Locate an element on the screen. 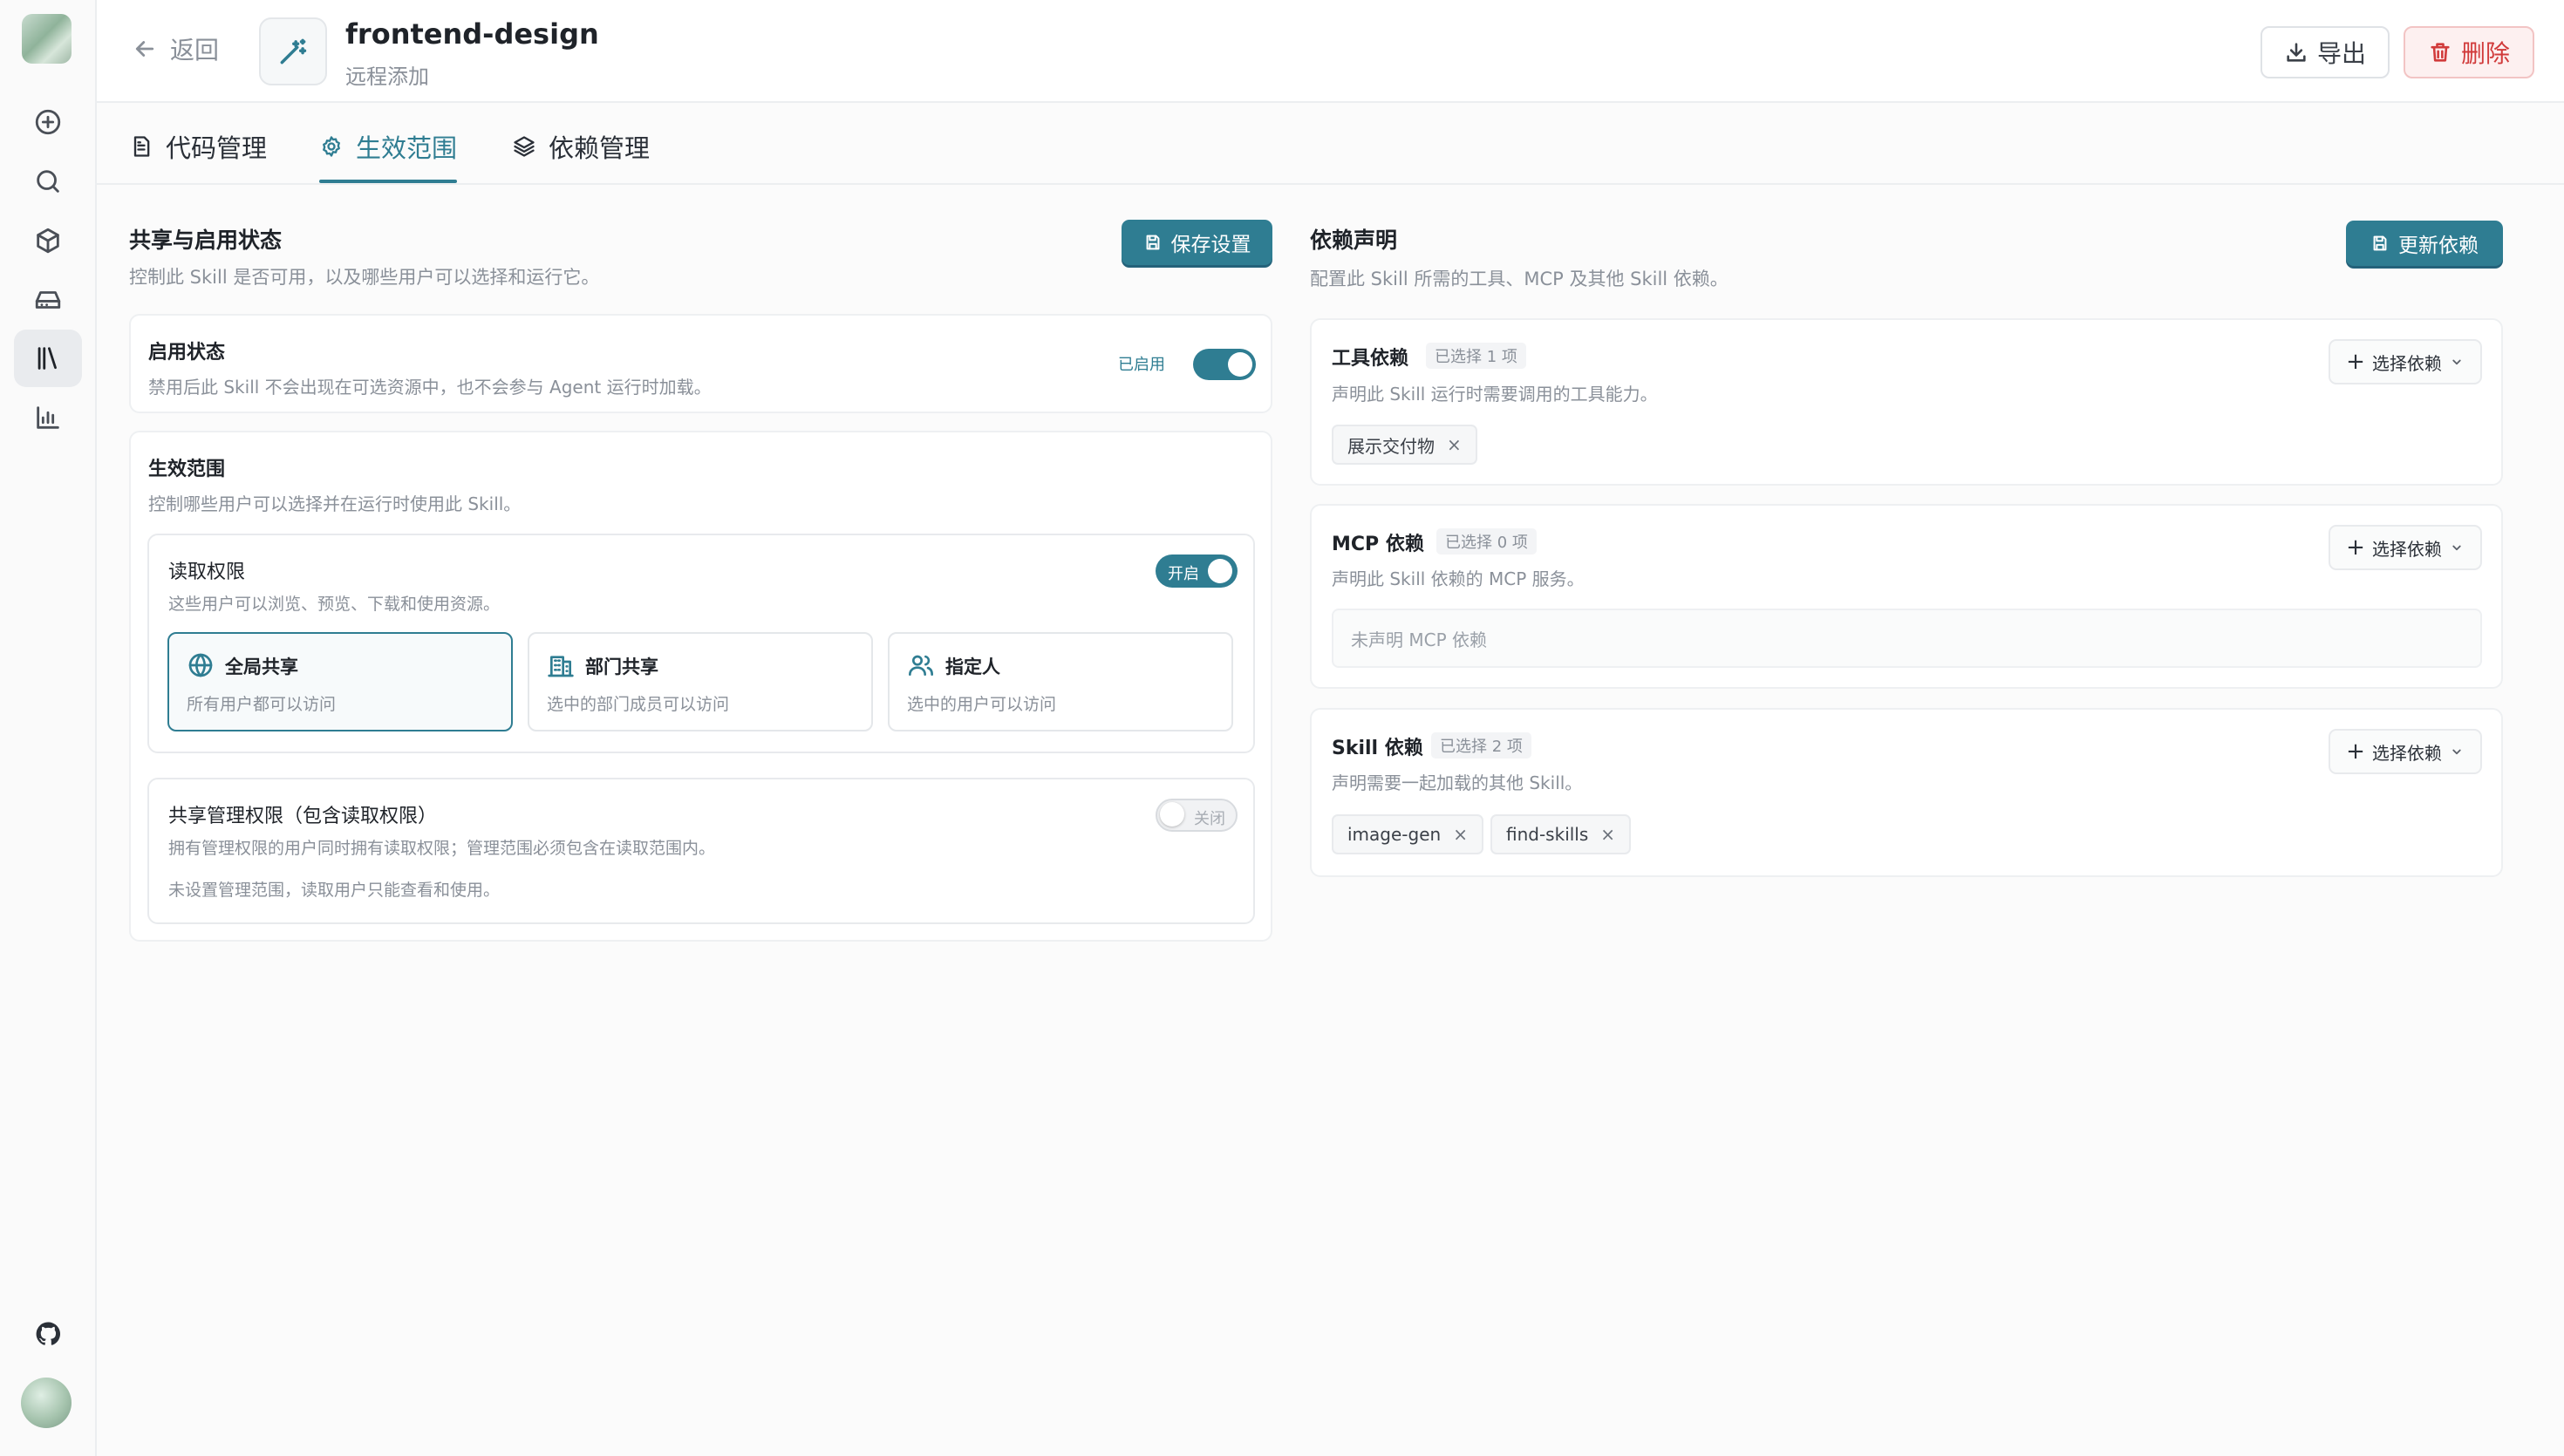  library-icon is located at coordinates (47, 358).